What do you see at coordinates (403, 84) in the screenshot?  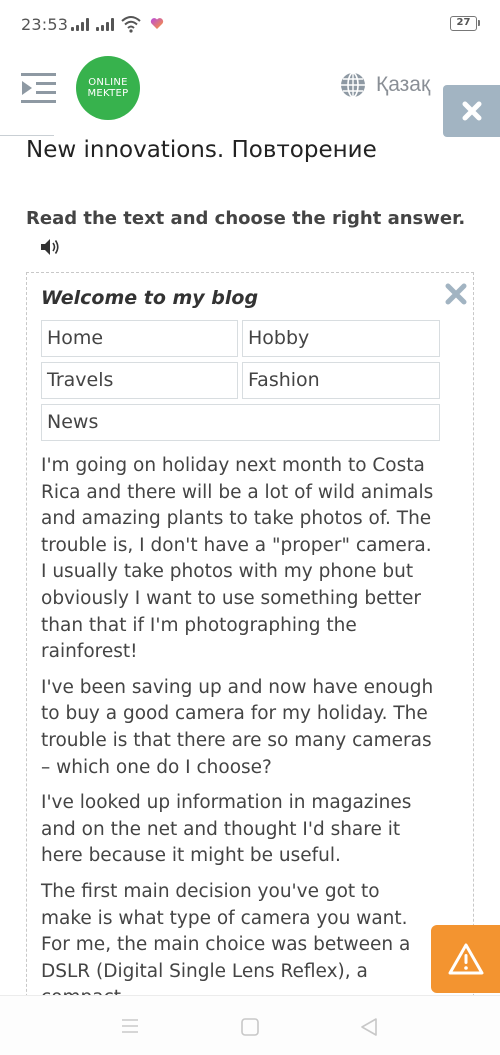 I see `language-label: Қазақ` at bounding box center [403, 84].